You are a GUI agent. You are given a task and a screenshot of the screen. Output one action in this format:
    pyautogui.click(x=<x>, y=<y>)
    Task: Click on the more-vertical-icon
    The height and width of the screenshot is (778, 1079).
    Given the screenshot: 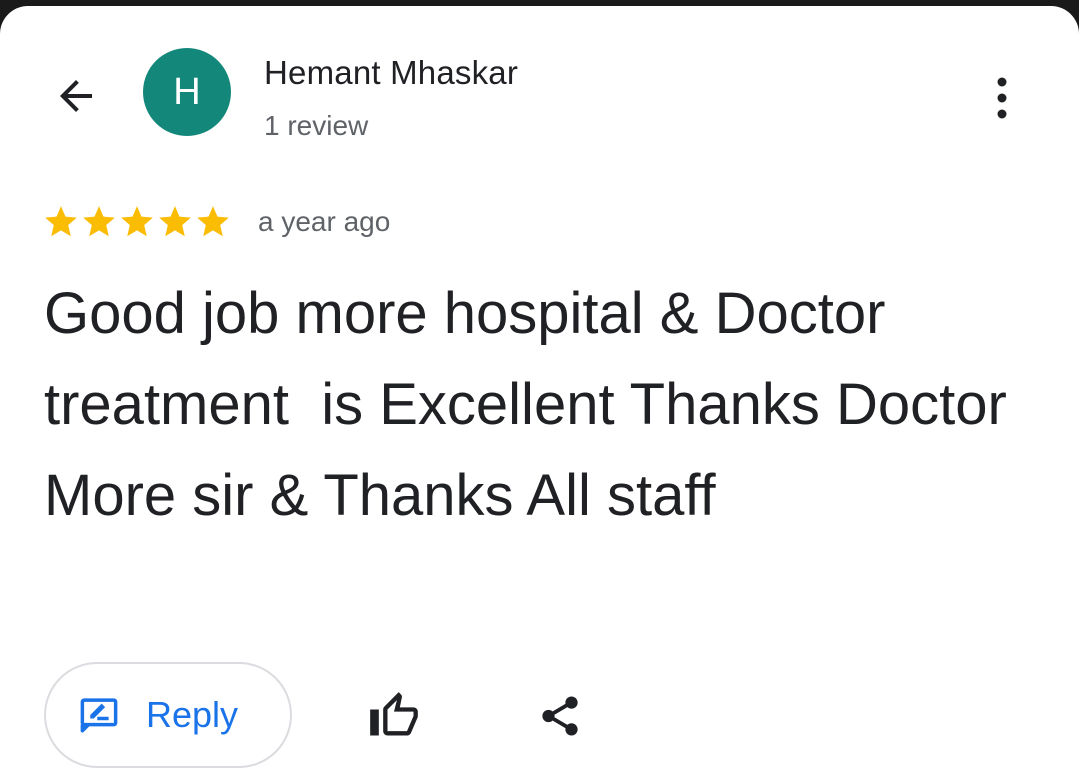 What is the action you would take?
    pyautogui.click(x=1002, y=98)
    